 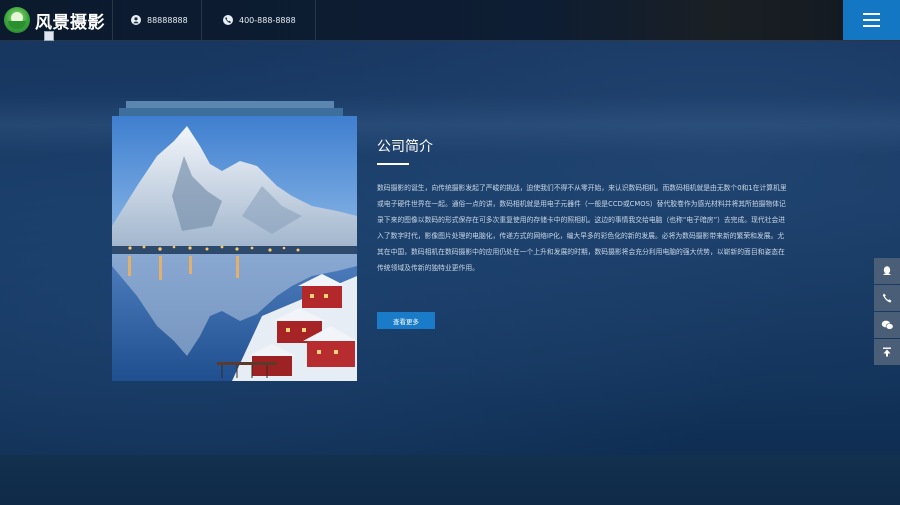 I want to click on back-to-top-icon, so click(x=887, y=352).